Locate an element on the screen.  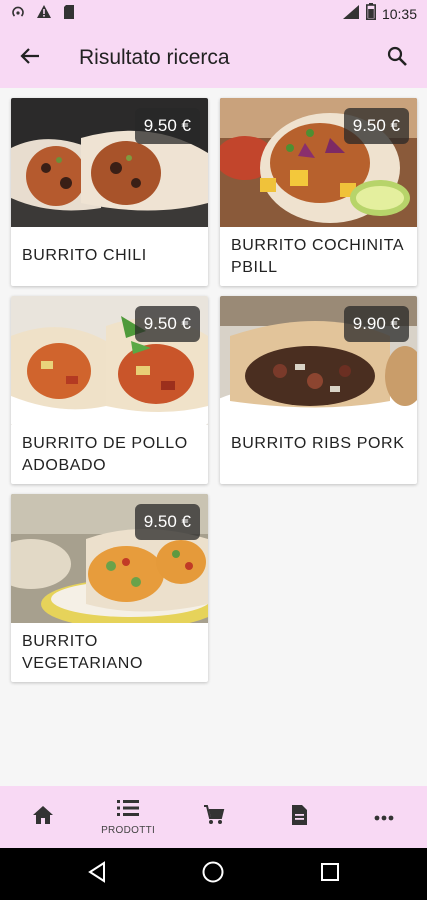
nav-label-prodotti: PRODOTTI is located at coordinates (128, 830).